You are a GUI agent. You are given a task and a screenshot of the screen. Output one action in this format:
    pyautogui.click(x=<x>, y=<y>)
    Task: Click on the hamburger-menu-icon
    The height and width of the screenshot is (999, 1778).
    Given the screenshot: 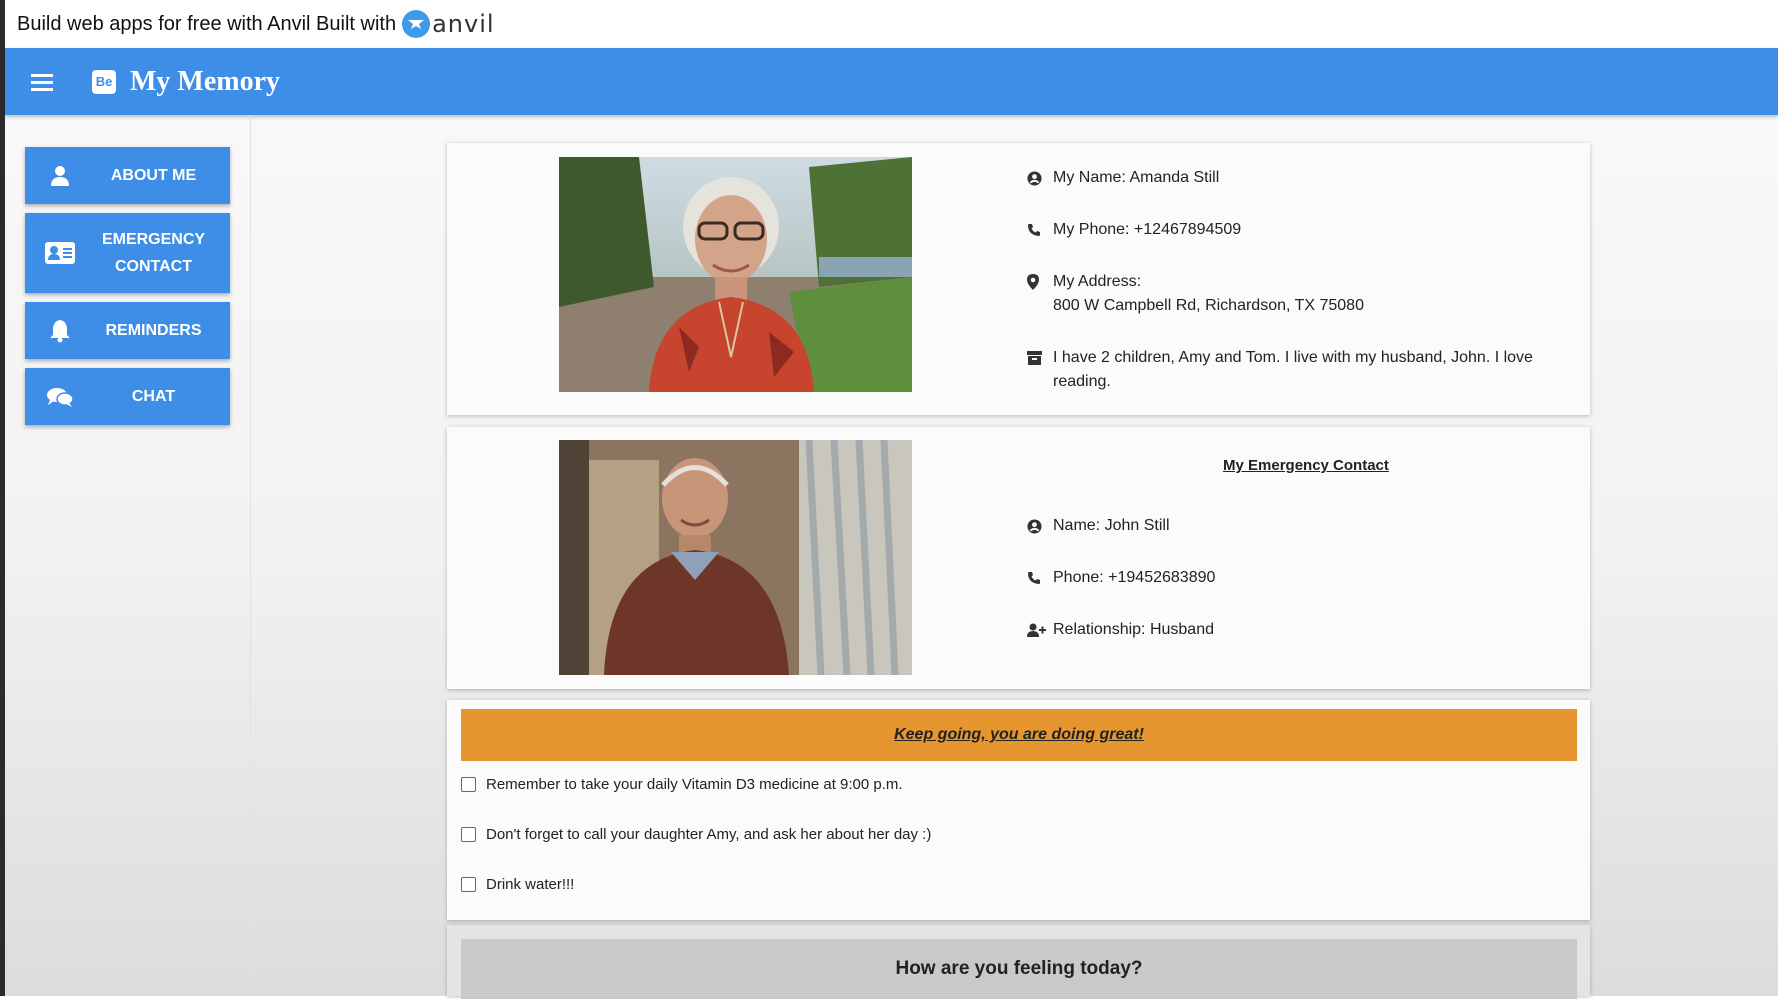 What is the action you would take?
    pyautogui.click(x=43, y=82)
    